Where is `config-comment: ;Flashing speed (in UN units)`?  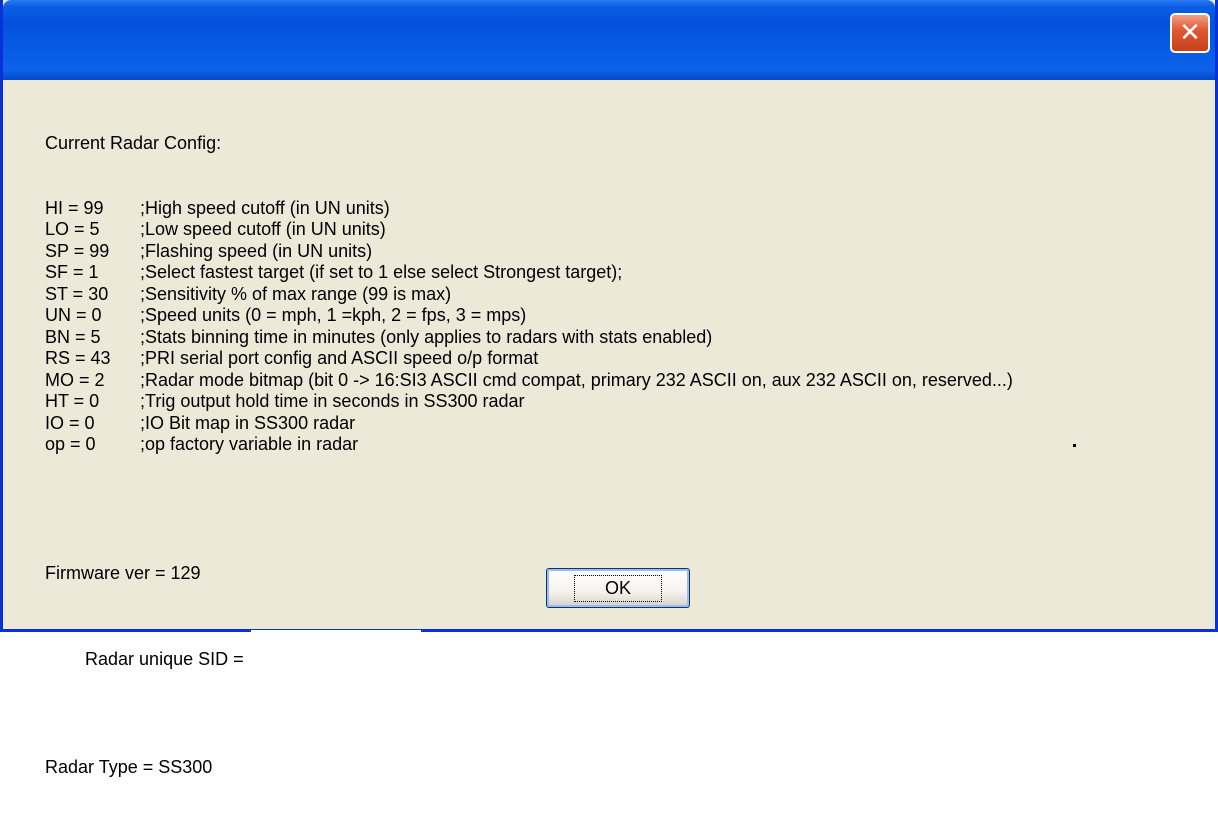
config-comment: ;Flashing speed (in UN units) is located at coordinates (256, 250).